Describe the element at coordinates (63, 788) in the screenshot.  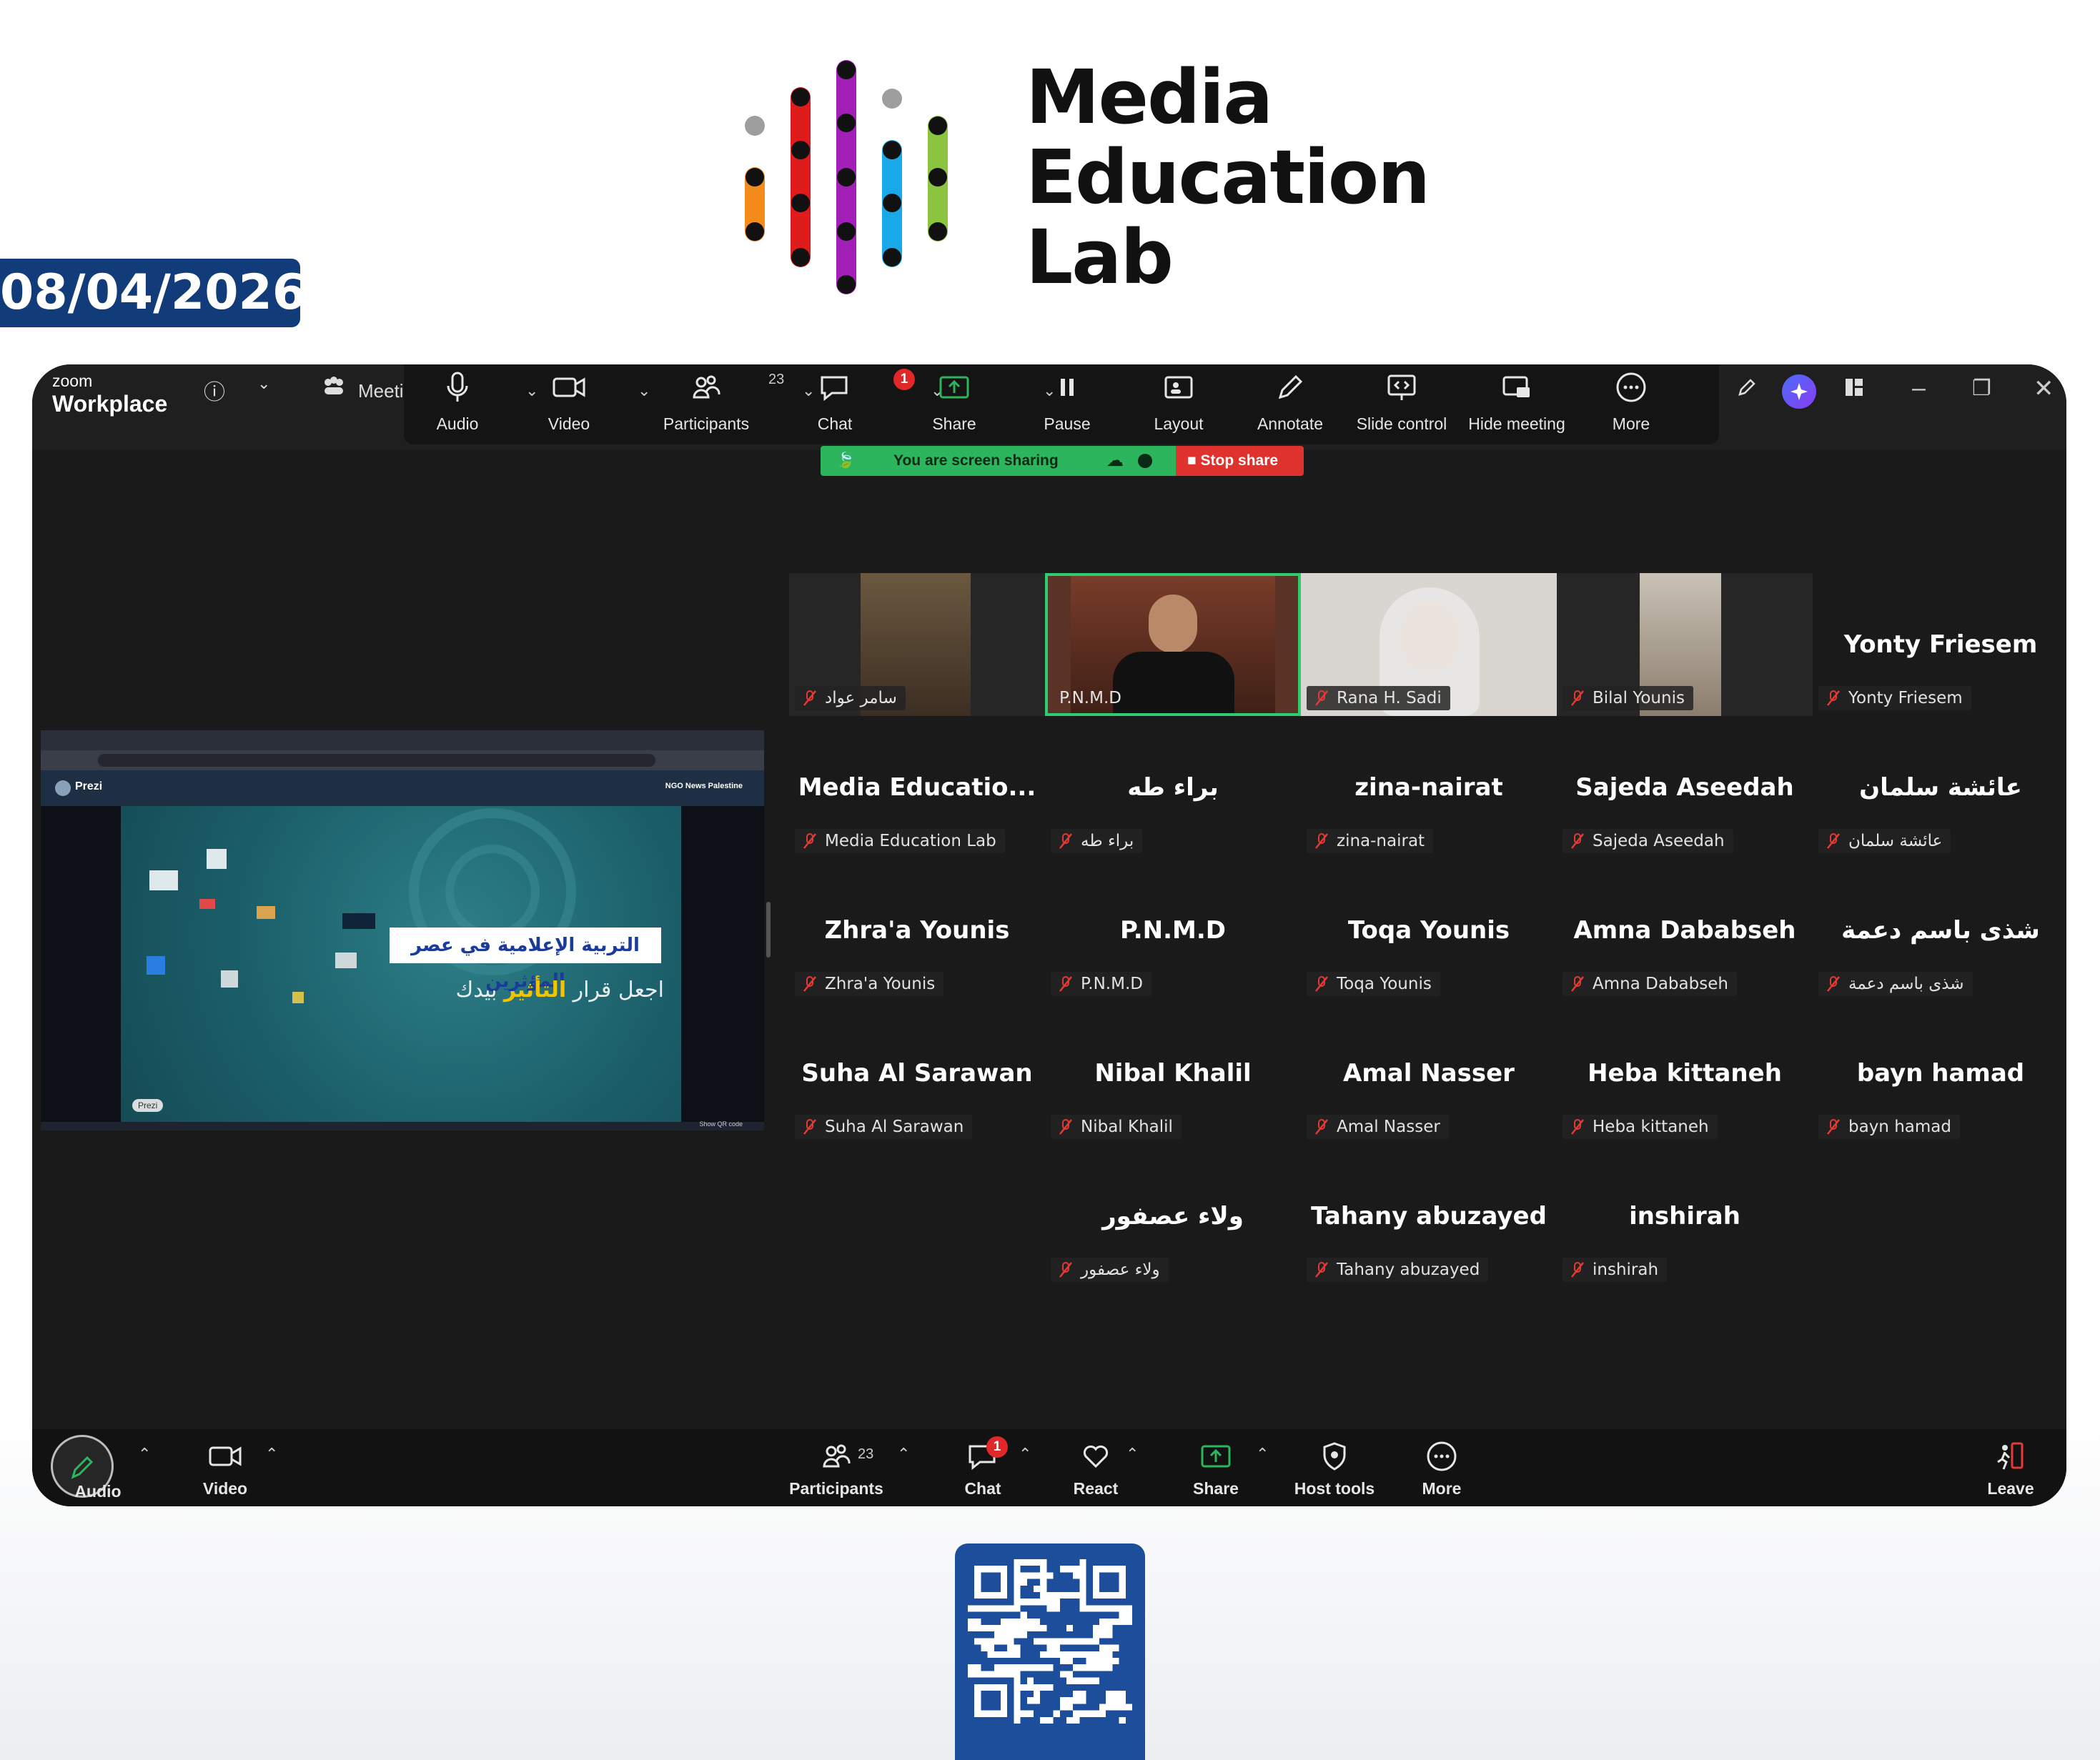
I see `prezi-logo-icon` at that location.